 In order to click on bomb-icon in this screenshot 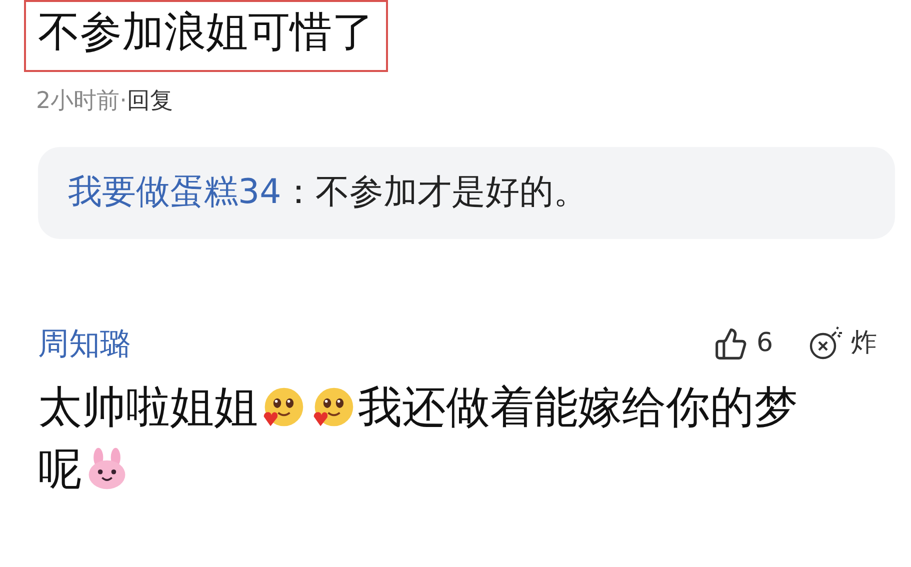, I will do `click(825, 344)`.